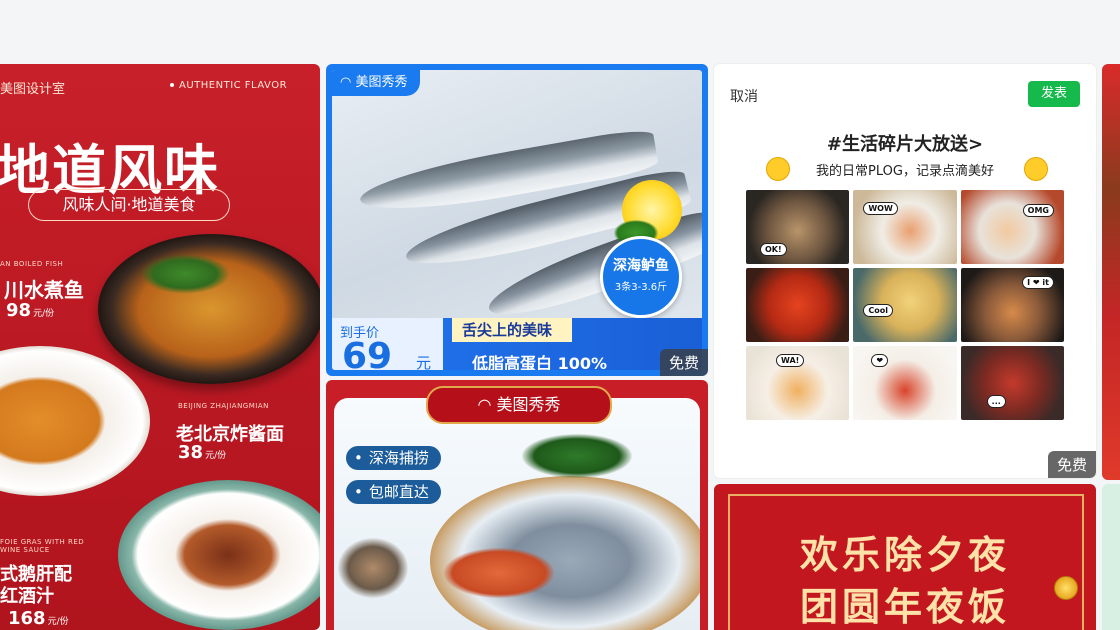 This screenshot has height=630, width=1120. I want to click on photo-oysters: I ❤ it, so click(1012, 305).